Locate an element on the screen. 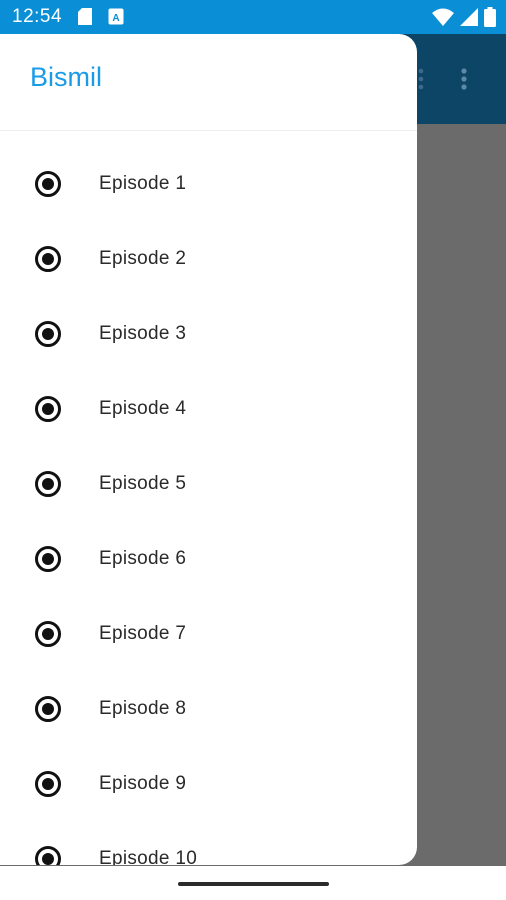 The width and height of the screenshot is (506, 900). more-vert-icon is located at coordinates (464, 81).